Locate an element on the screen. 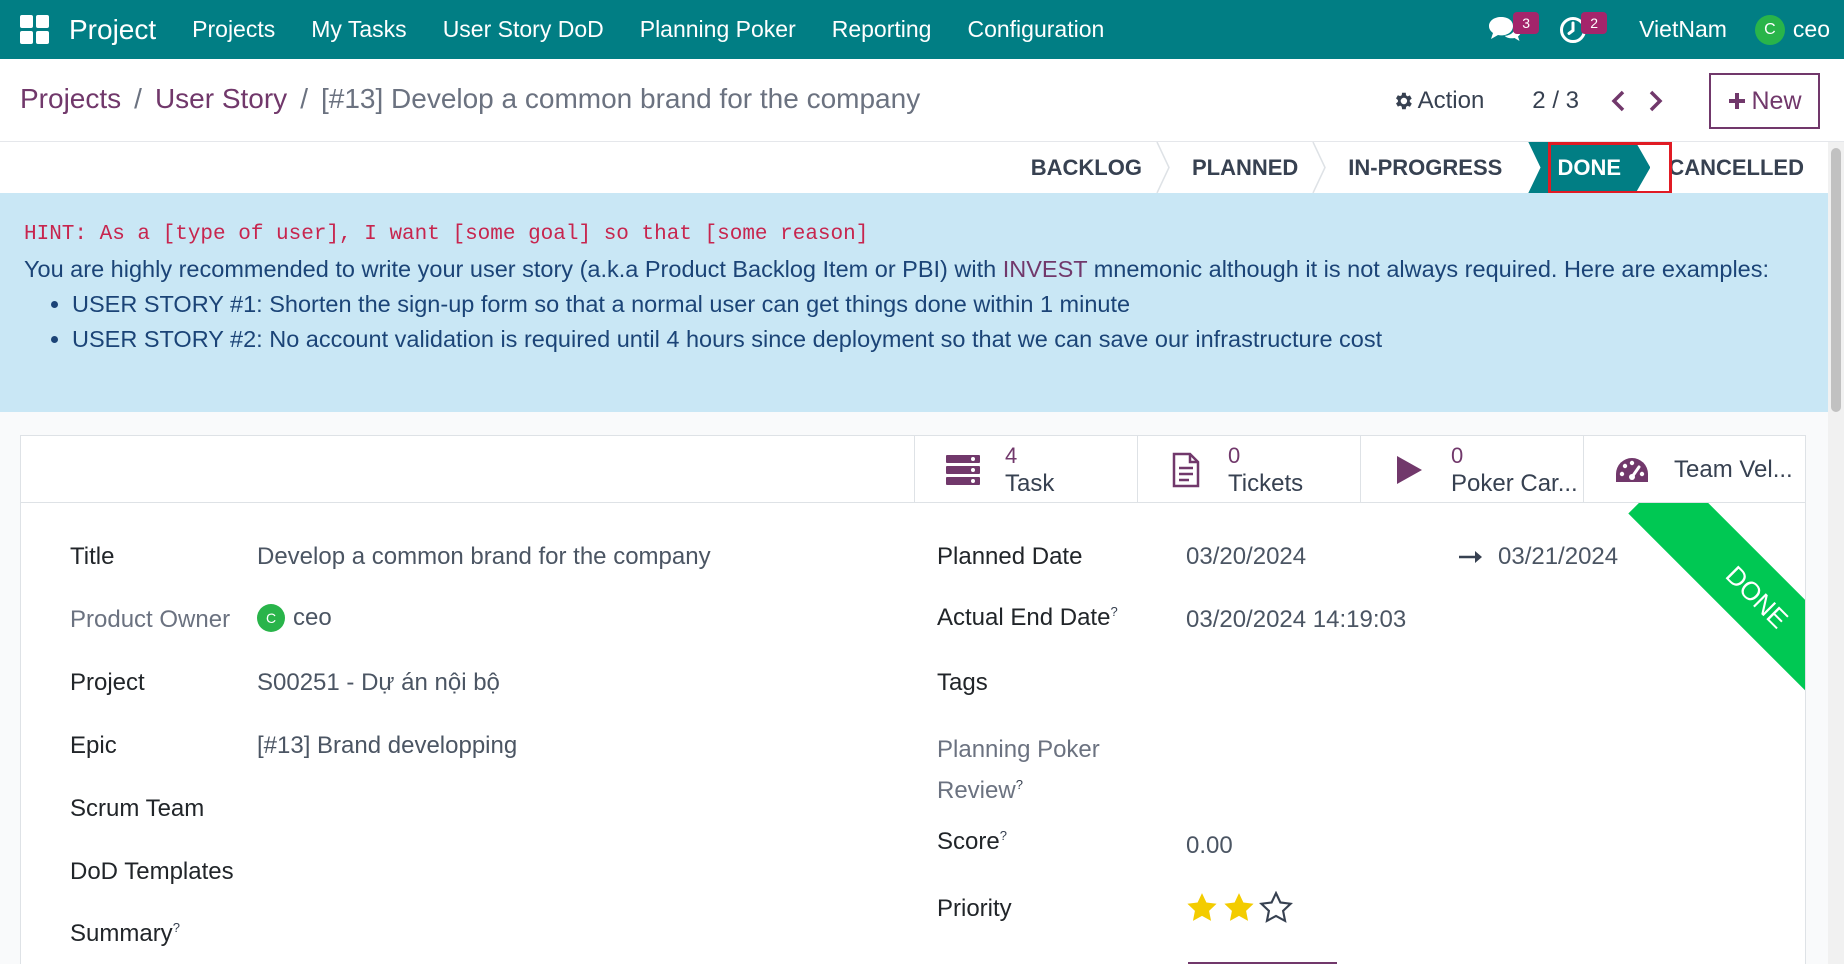 The image size is (1844, 964). stage-done: DONE is located at coordinates (1589, 167).